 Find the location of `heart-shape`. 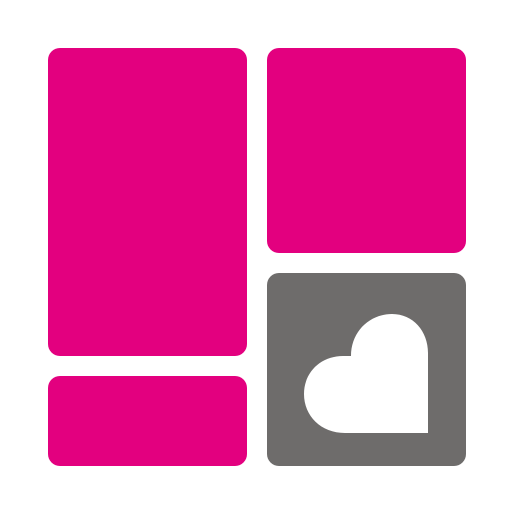

heart-shape is located at coordinates (366, 373).